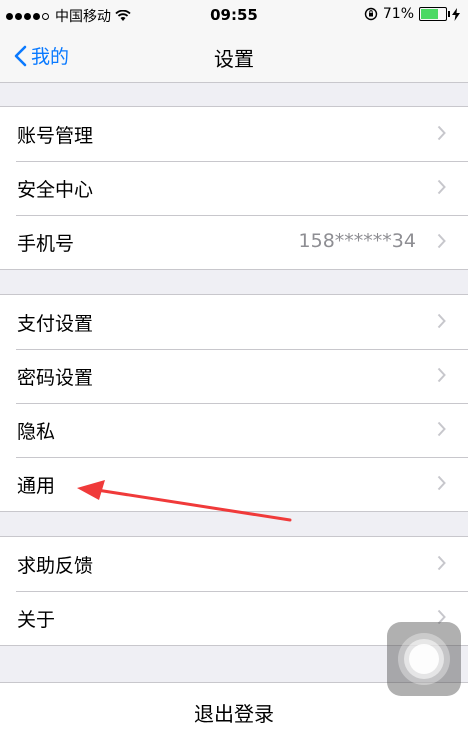  Describe the element at coordinates (234, 242) in the screenshot. I see `settings-row-phone-number: 手机号 158******34` at that location.